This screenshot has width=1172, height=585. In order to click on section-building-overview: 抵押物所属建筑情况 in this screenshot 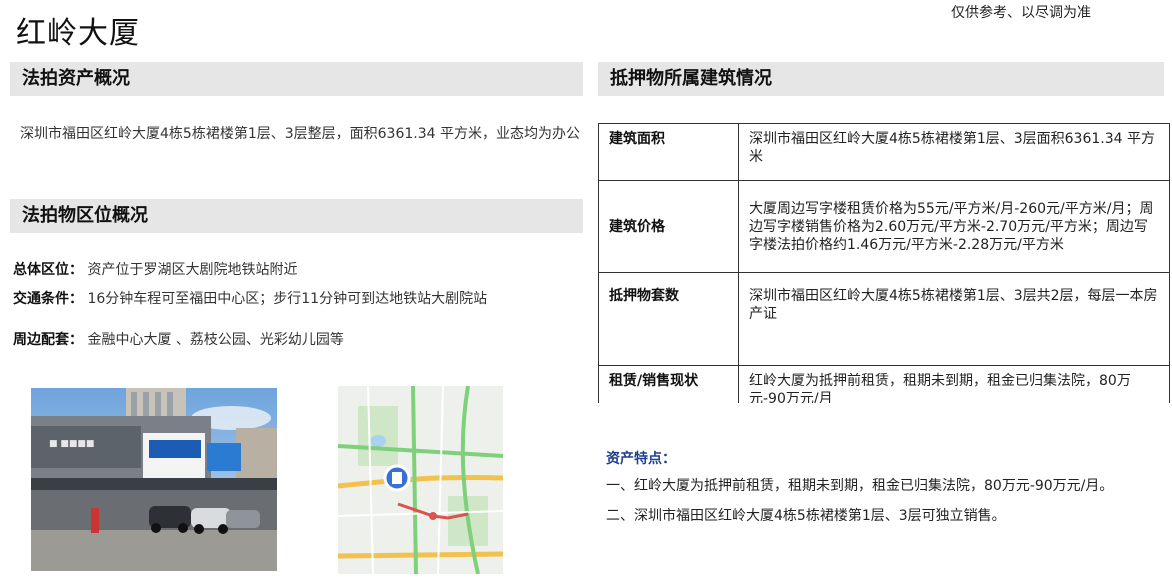, I will do `click(881, 79)`.